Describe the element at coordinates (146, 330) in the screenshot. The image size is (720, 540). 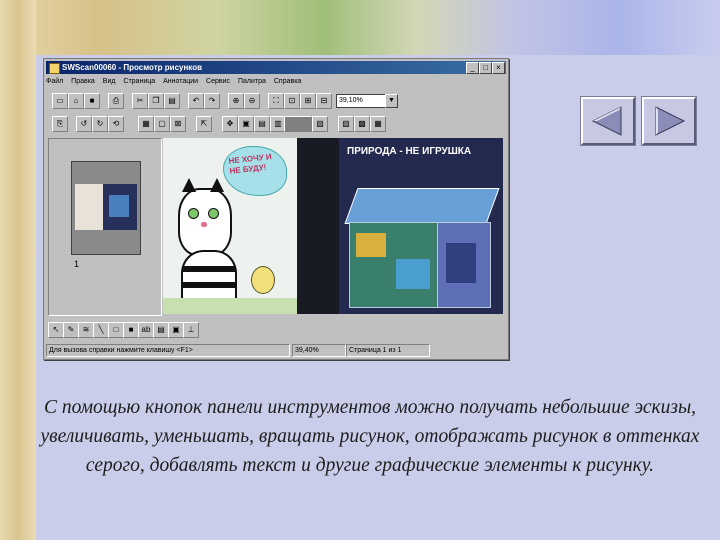
I see `text-icon: ab` at that location.